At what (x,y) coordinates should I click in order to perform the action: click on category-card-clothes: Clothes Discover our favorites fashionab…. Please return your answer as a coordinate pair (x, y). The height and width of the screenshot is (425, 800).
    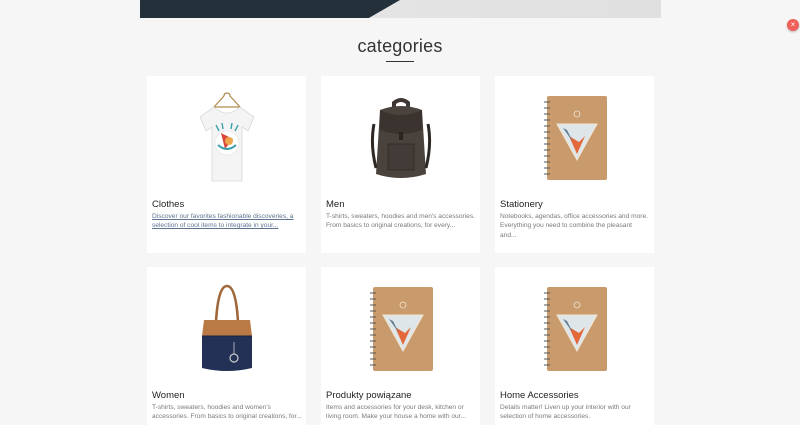
    Looking at the image, I should click on (226, 164).